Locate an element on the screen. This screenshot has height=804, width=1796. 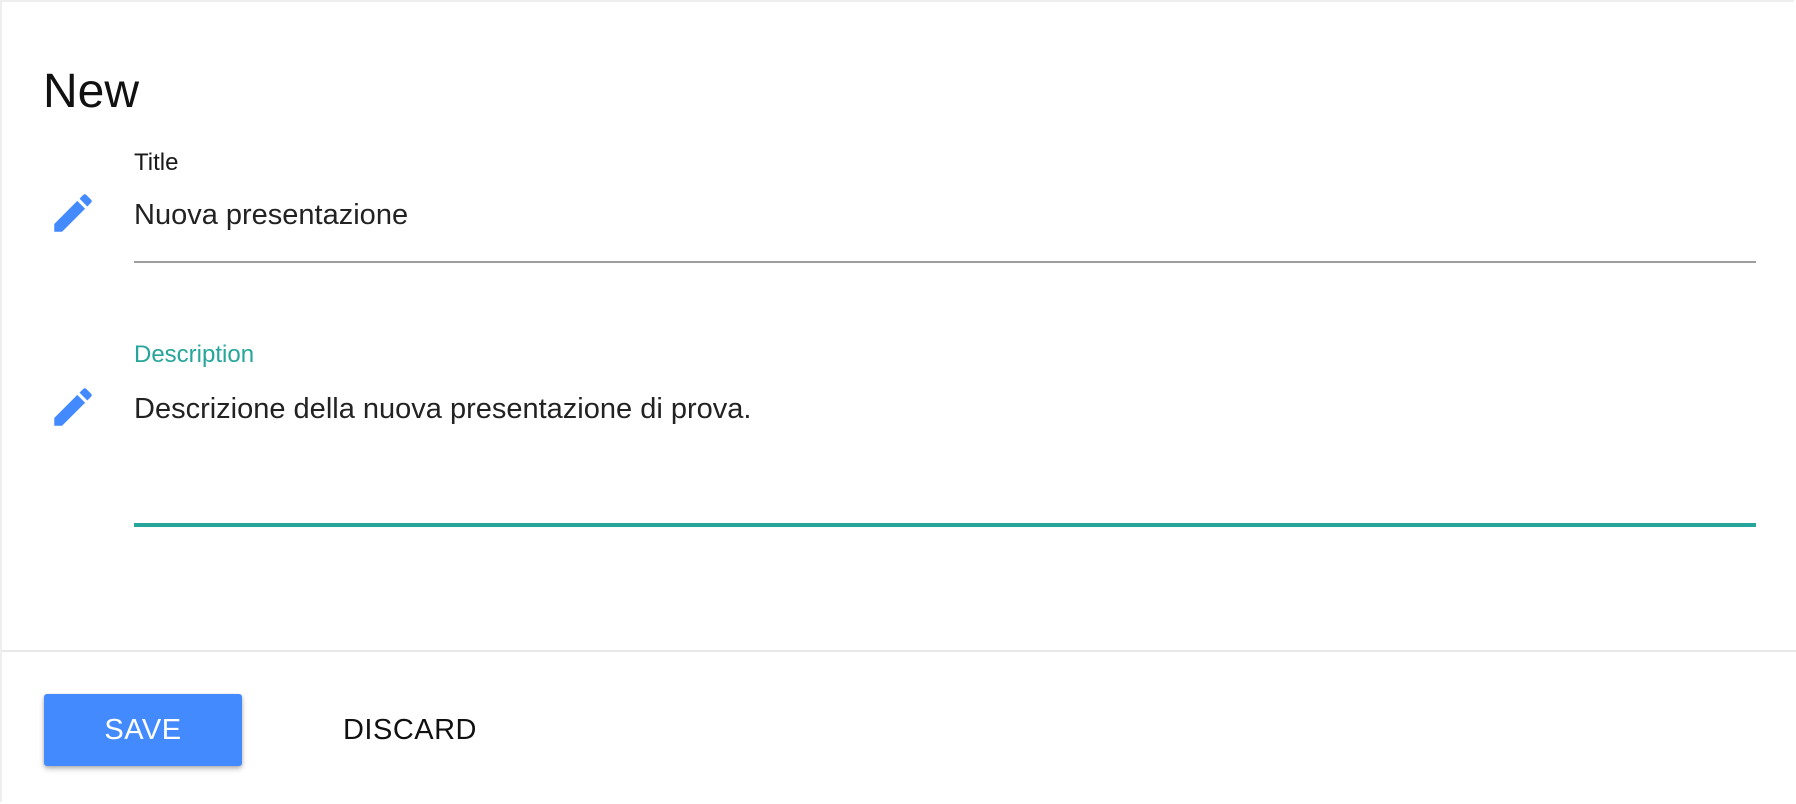
save-button: SAVE is located at coordinates (143, 730).